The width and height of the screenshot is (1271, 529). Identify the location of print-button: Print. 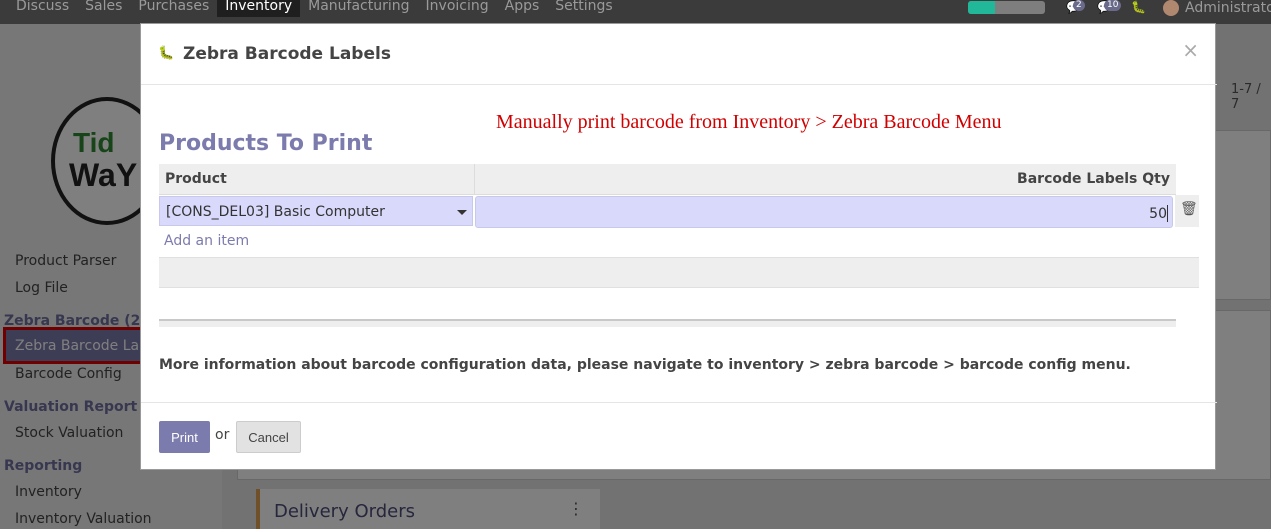
(184, 437).